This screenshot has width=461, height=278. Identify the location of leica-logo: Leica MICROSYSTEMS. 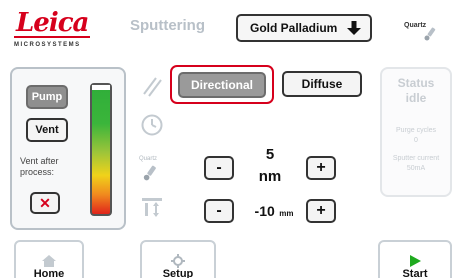
(55, 29).